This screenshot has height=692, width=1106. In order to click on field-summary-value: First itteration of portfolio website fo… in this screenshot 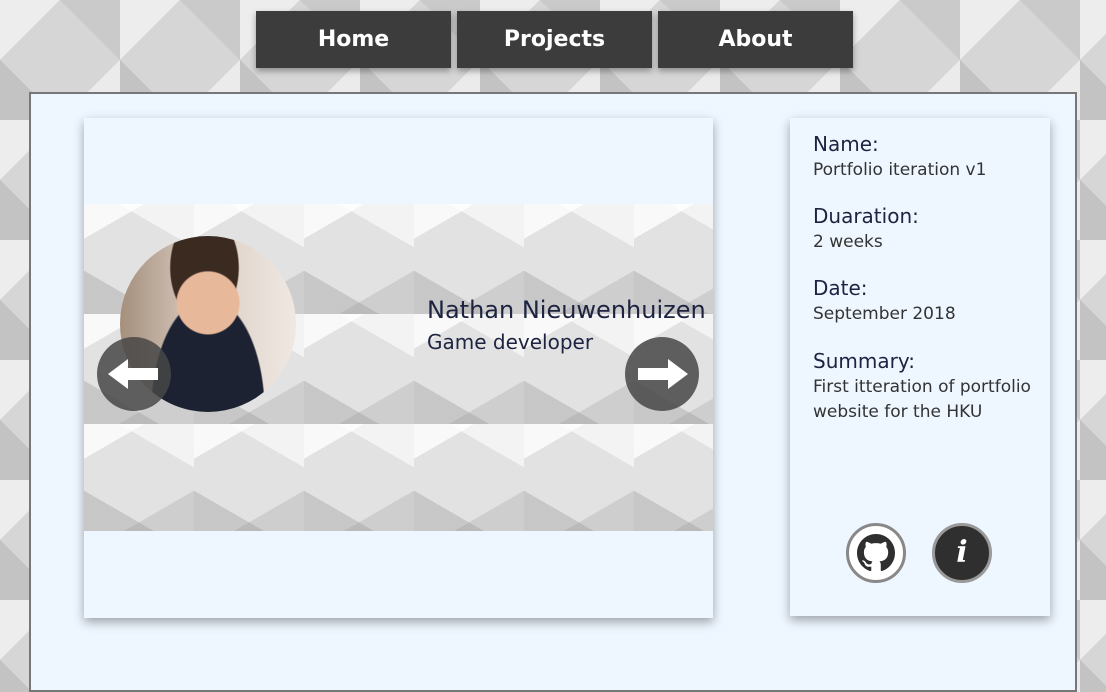, I will do `click(922, 399)`.